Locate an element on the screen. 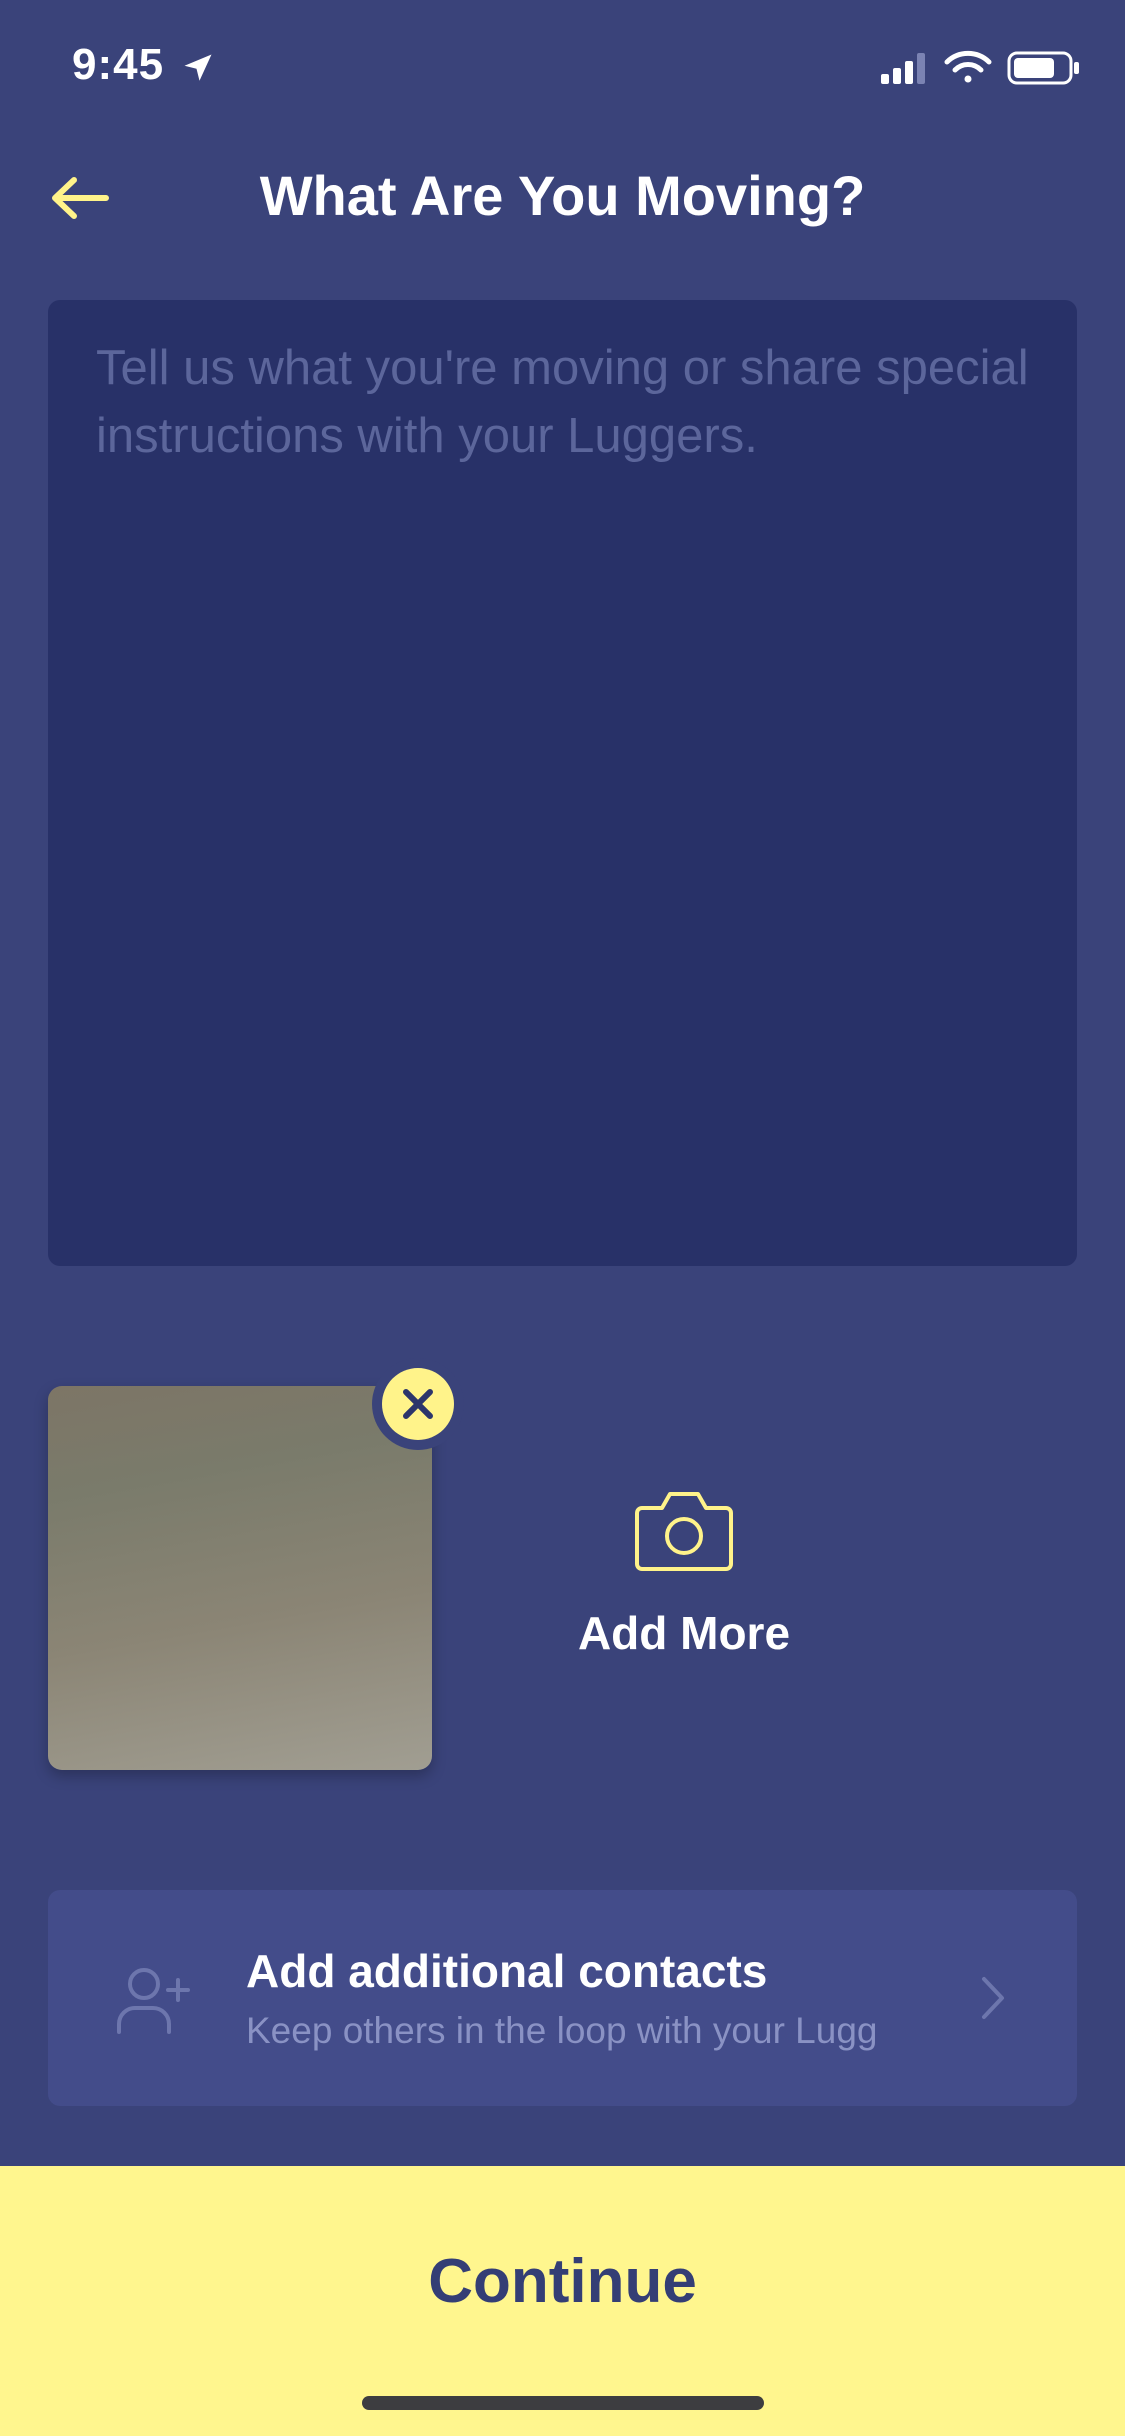 The width and height of the screenshot is (1125, 2436). camera-icon is located at coordinates (684, 1531).